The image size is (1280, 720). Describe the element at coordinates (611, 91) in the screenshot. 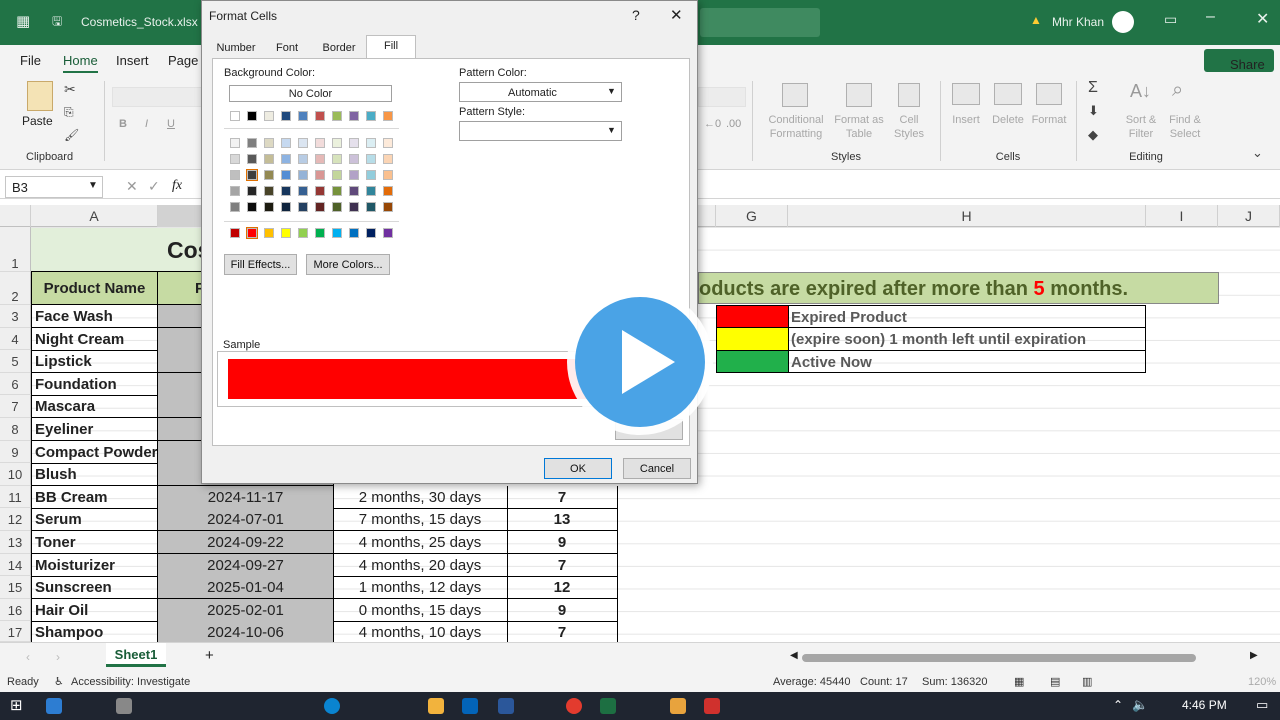

I see `pattern-color-dropdown-icon: ▼` at that location.